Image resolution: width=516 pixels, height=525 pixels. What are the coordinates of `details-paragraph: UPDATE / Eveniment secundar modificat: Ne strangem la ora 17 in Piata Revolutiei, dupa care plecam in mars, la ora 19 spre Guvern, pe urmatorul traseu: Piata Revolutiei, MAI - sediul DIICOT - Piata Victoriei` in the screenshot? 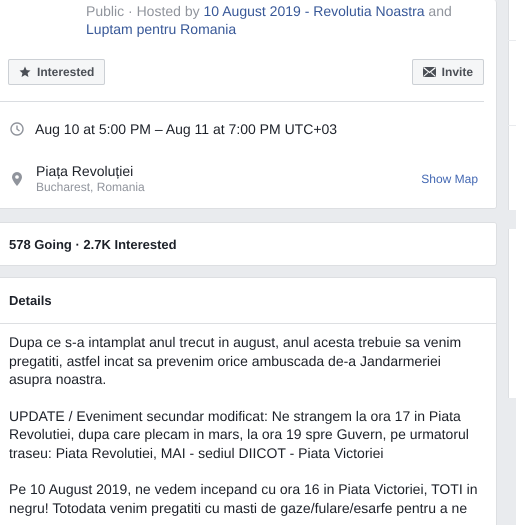 It's located at (239, 434).